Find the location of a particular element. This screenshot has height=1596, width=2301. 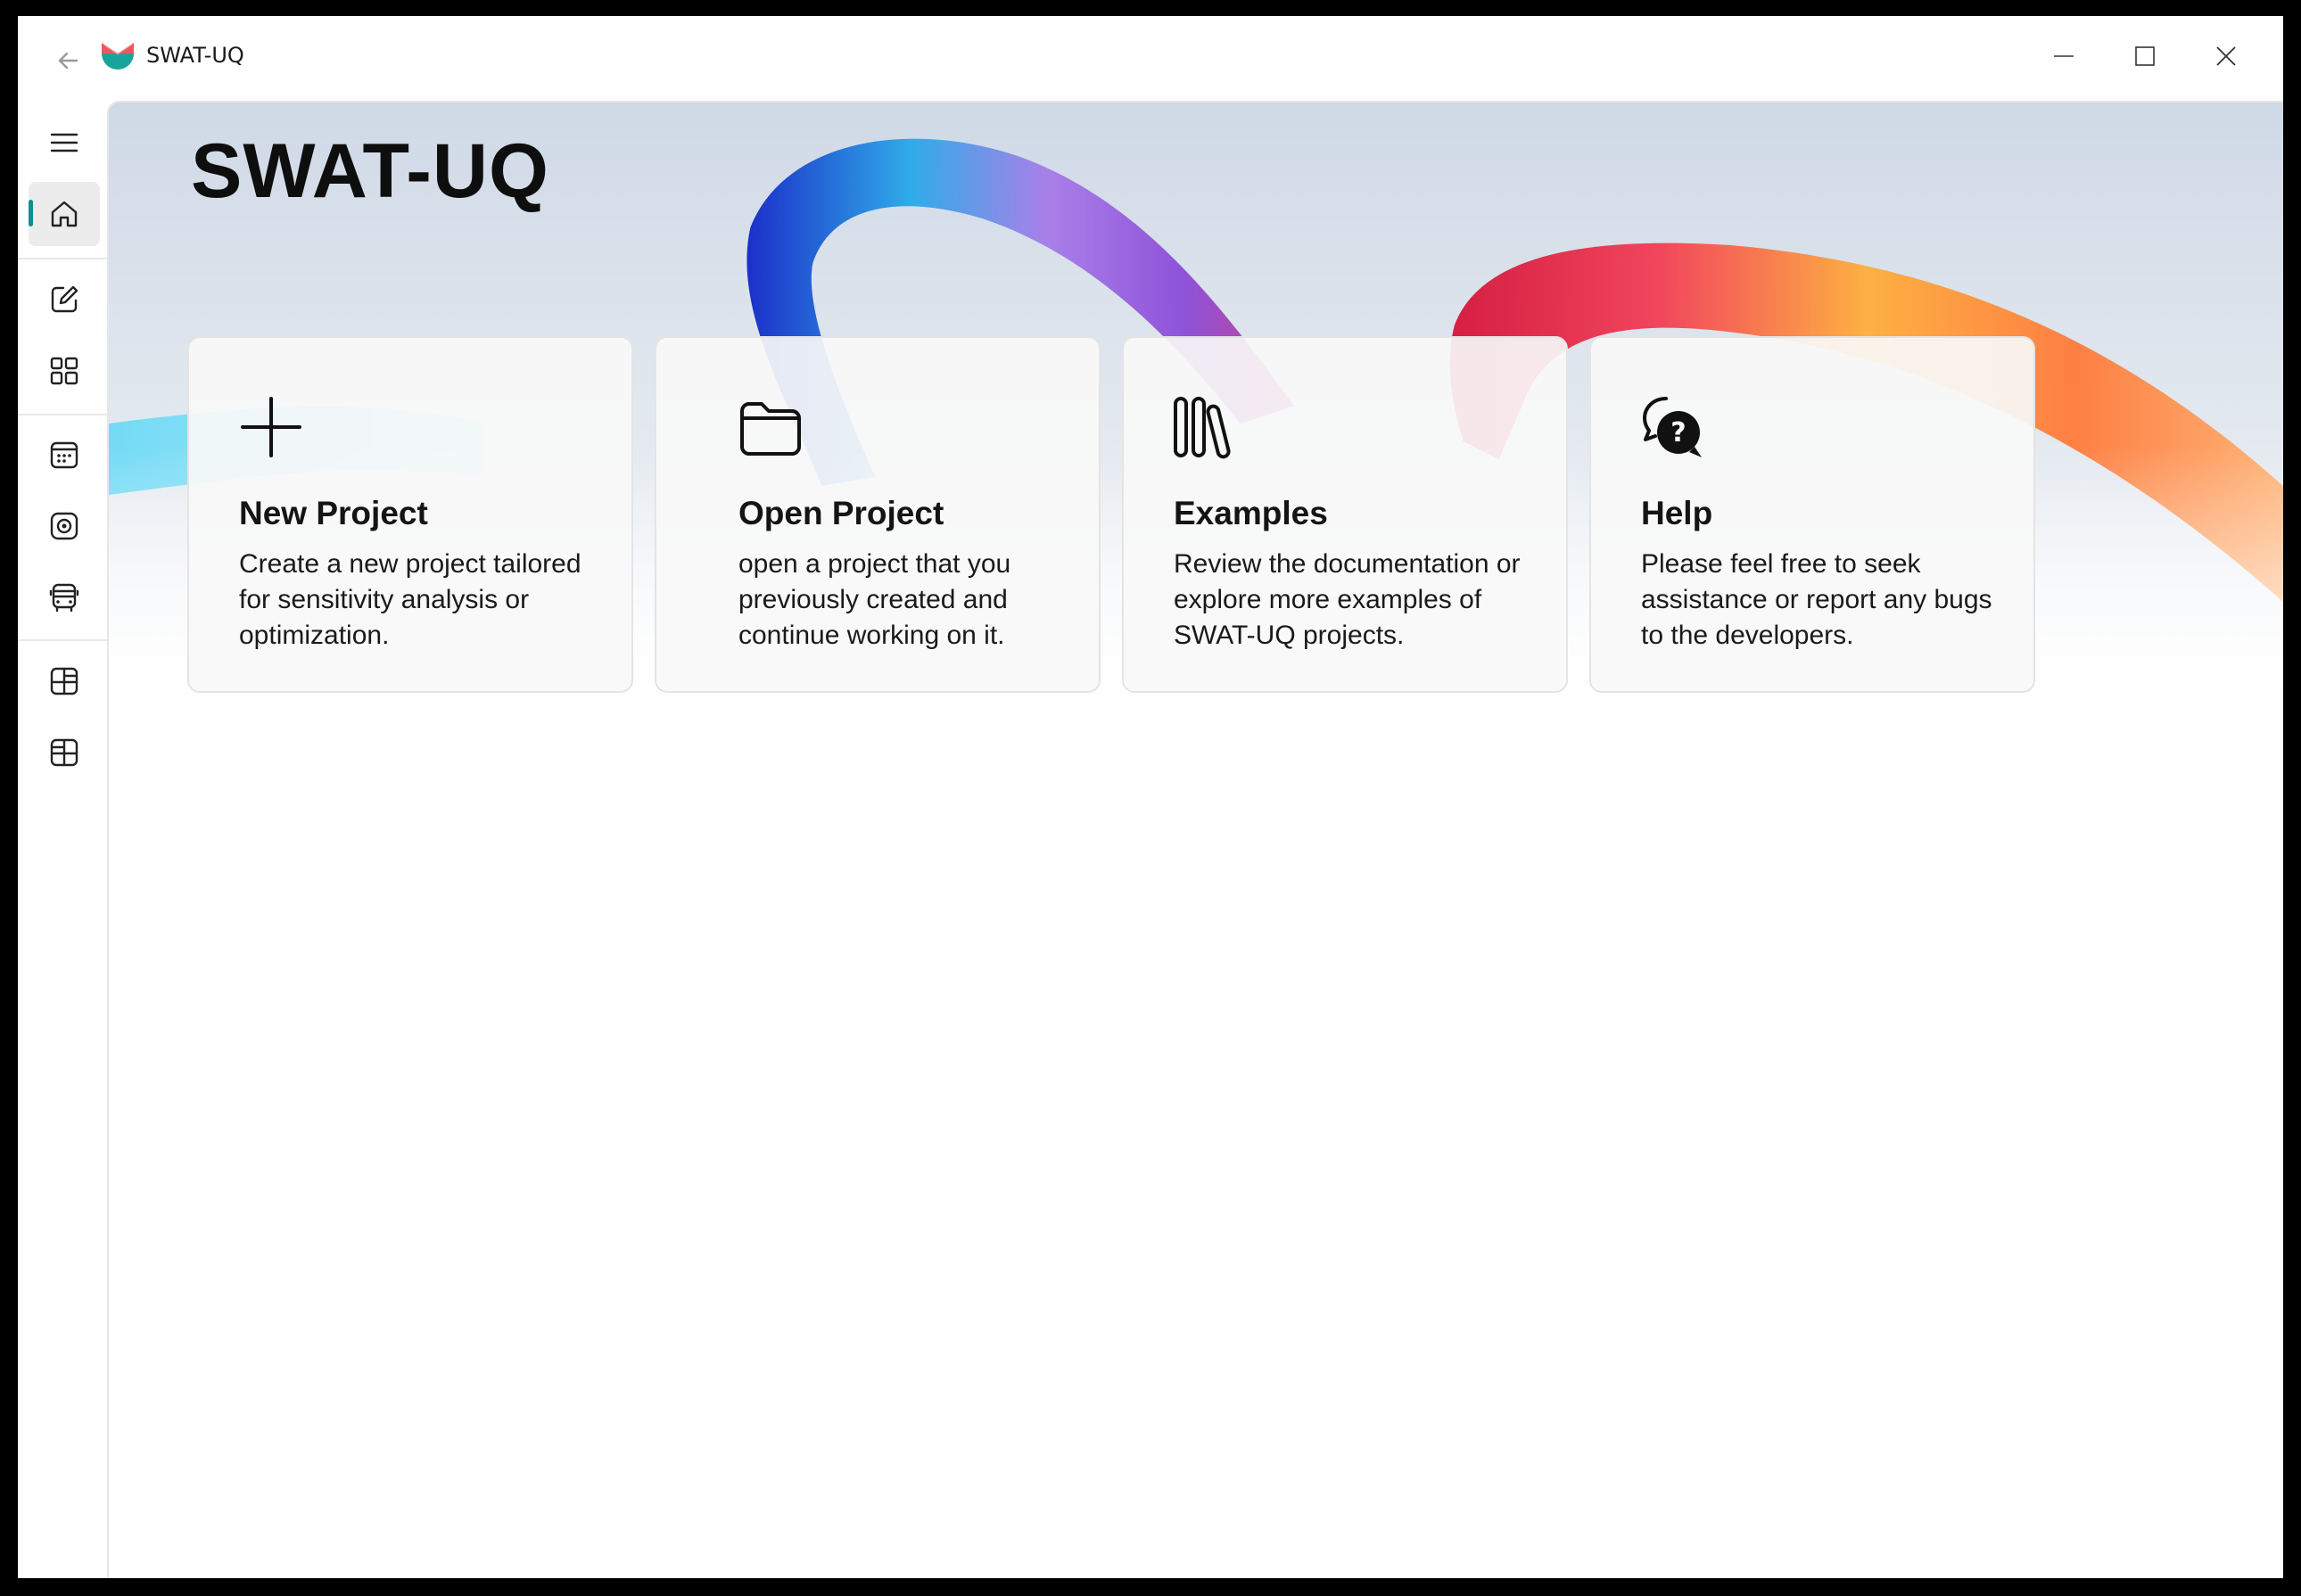

apps-icon is located at coordinates (64, 371).